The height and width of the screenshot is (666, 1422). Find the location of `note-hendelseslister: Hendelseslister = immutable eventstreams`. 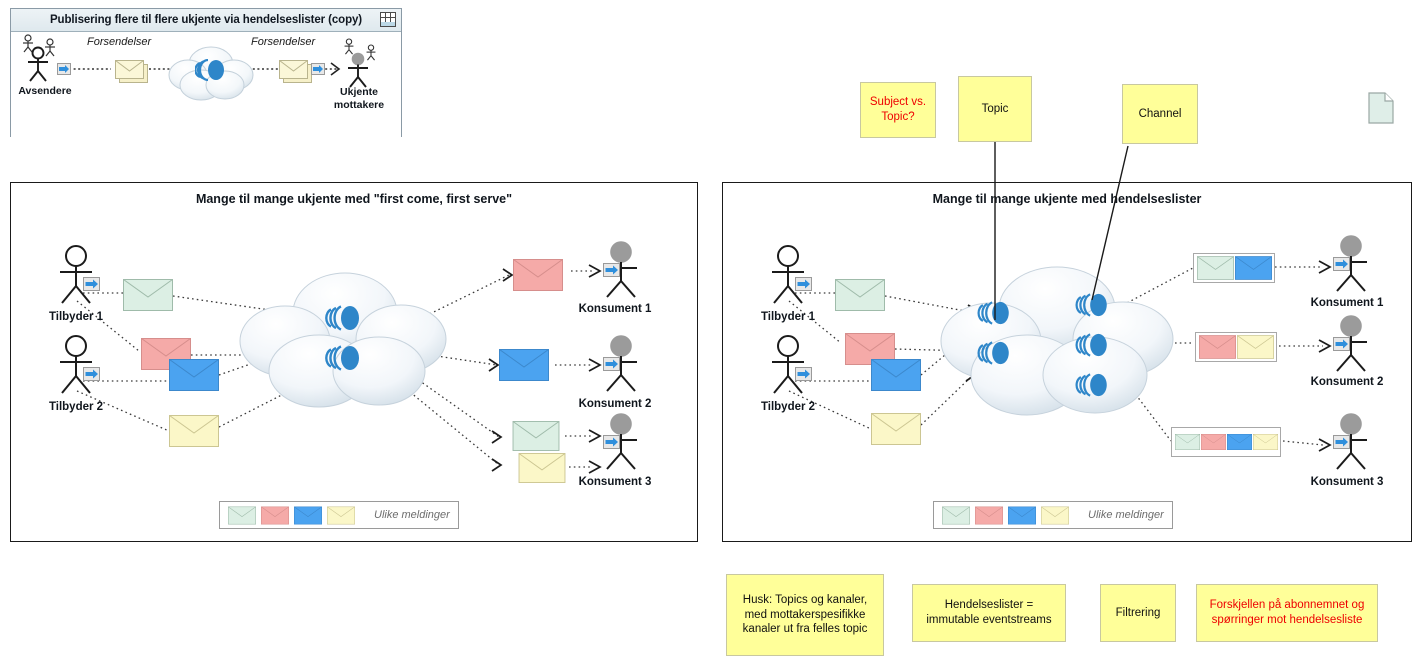

note-hendelseslister: Hendelseslister = immutable eventstreams is located at coordinates (989, 613).